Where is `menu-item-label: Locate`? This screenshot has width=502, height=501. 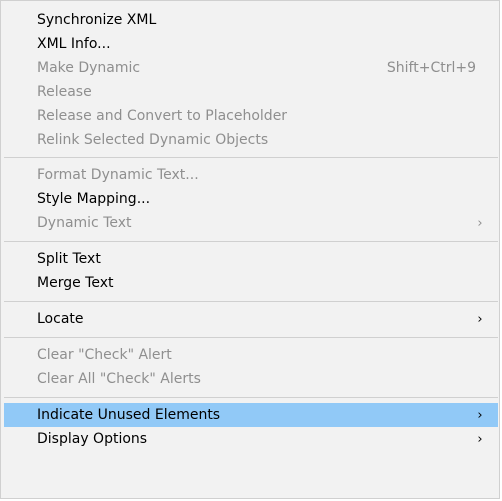 menu-item-label: Locate is located at coordinates (60, 319).